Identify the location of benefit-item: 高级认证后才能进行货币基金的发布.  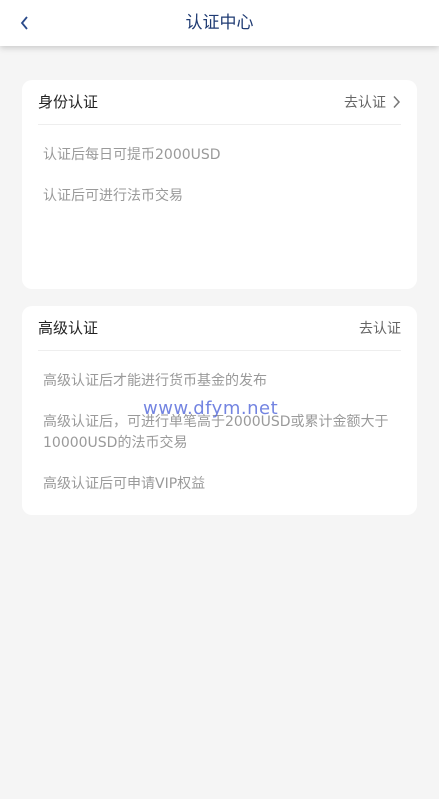
(155, 381).